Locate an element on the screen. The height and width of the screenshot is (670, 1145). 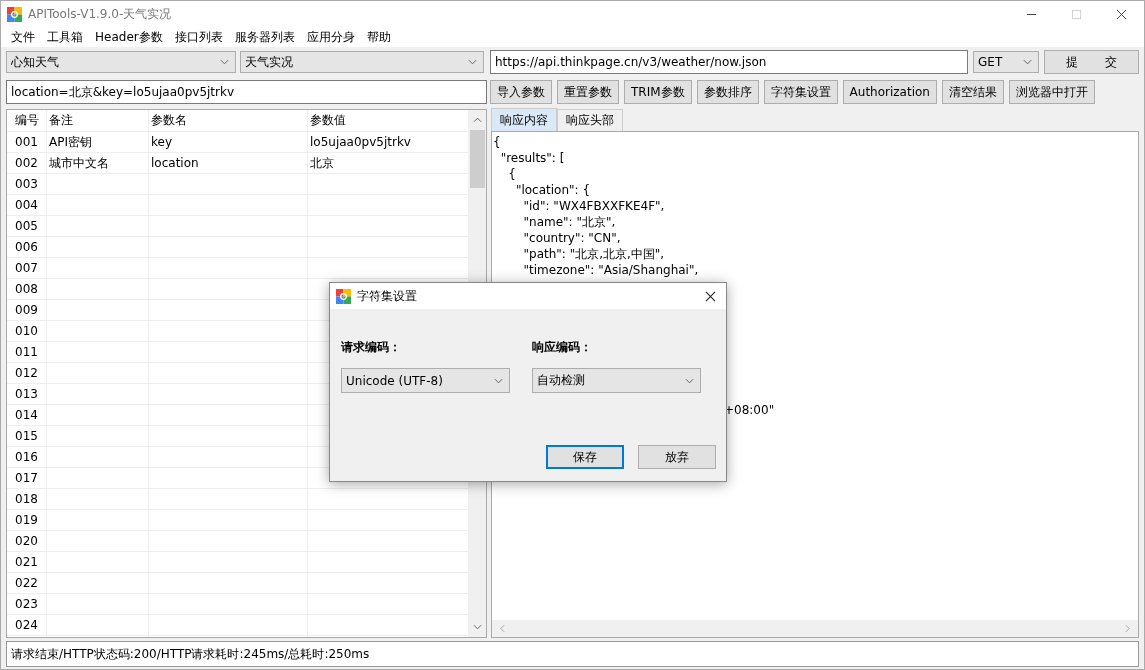
tab: 响应头部 is located at coordinates (590, 120).